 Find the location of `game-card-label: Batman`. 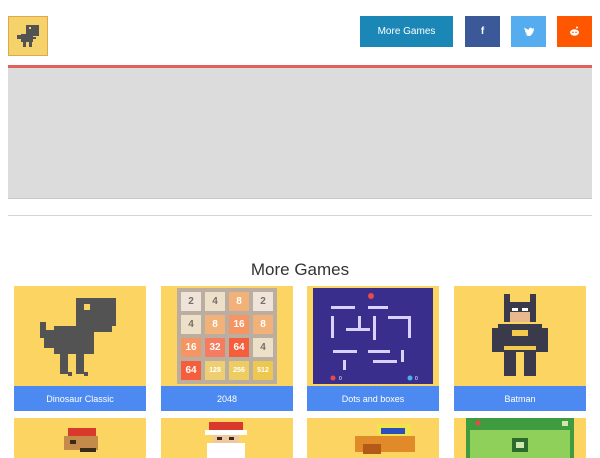

game-card-label: Batman is located at coordinates (520, 398).